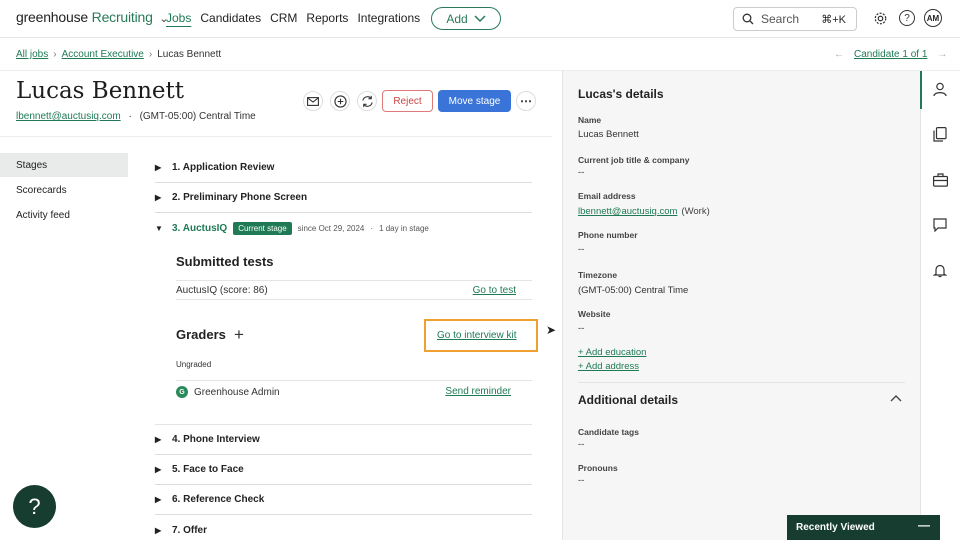 The height and width of the screenshot is (545, 960). Describe the element at coordinates (230, 18) in the screenshot. I see `nav-candidates: Candidates` at that location.